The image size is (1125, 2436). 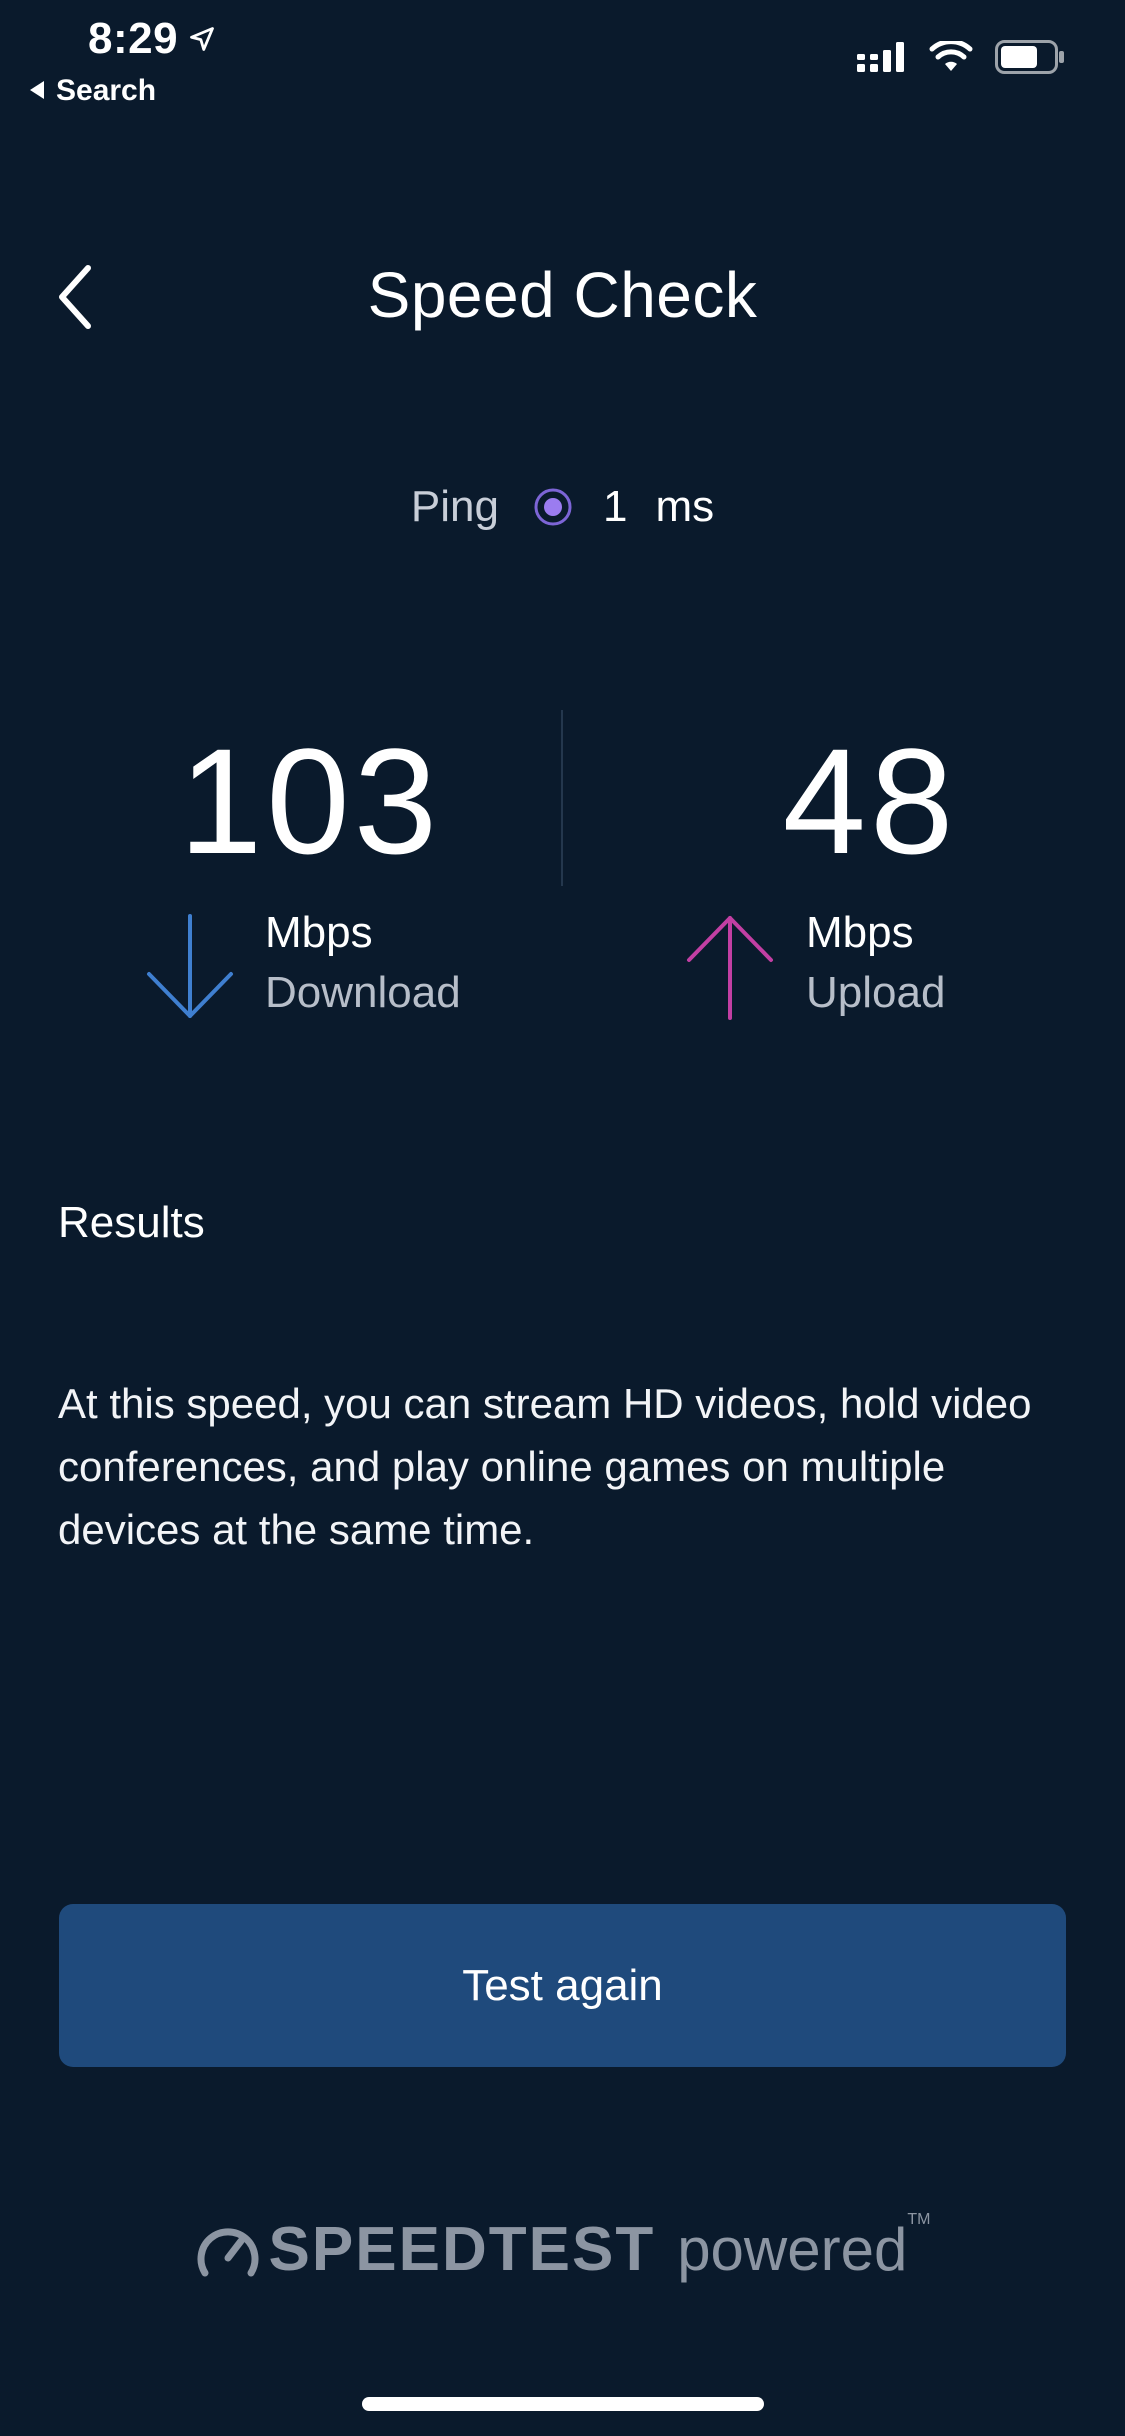 I want to click on ping-label: Ping, so click(x=454, y=506).